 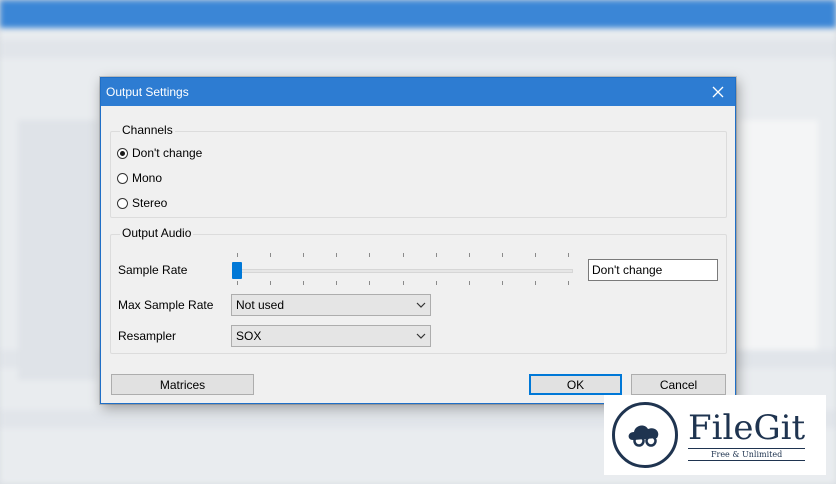 I want to click on channels-group: Channels Don't change Mono Stereo, so click(x=418, y=170).